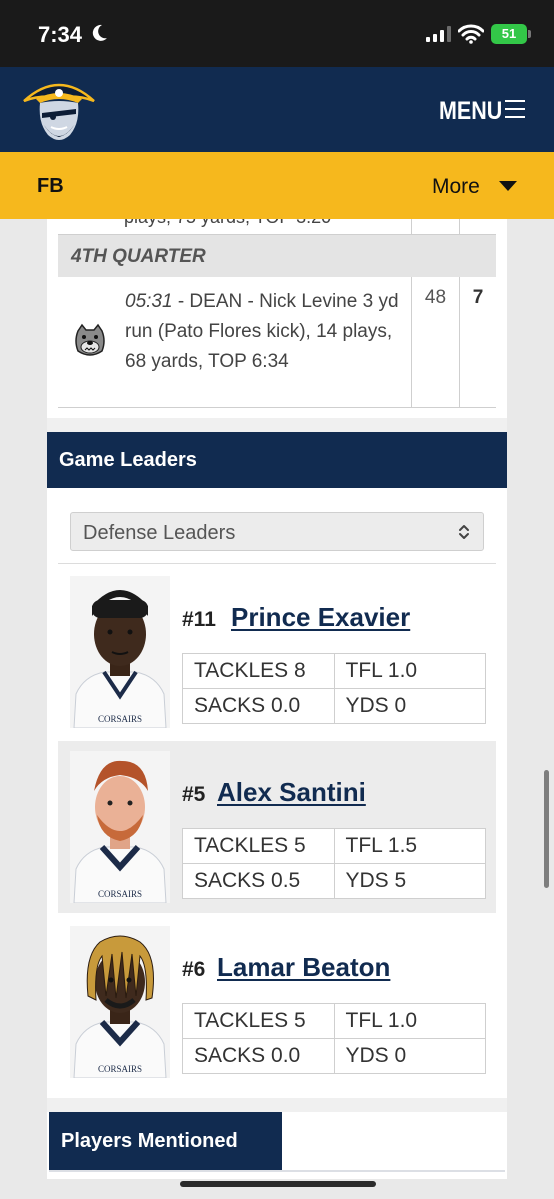 Image resolution: width=554 pixels, height=1199 pixels. What do you see at coordinates (277, 109) in the screenshot?
I see `site-header: MENU` at bounding box center [277, 109].